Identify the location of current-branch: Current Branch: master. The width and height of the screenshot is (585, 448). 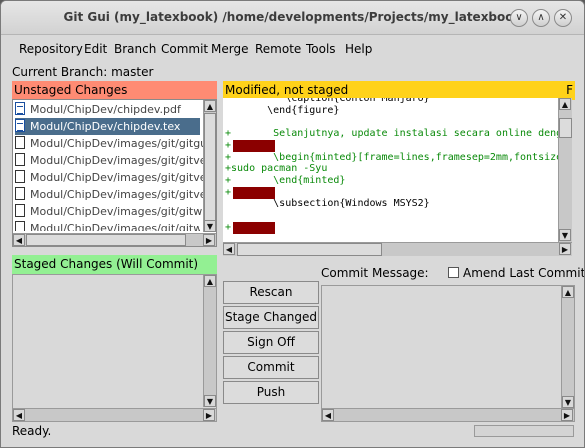
(82, 72).